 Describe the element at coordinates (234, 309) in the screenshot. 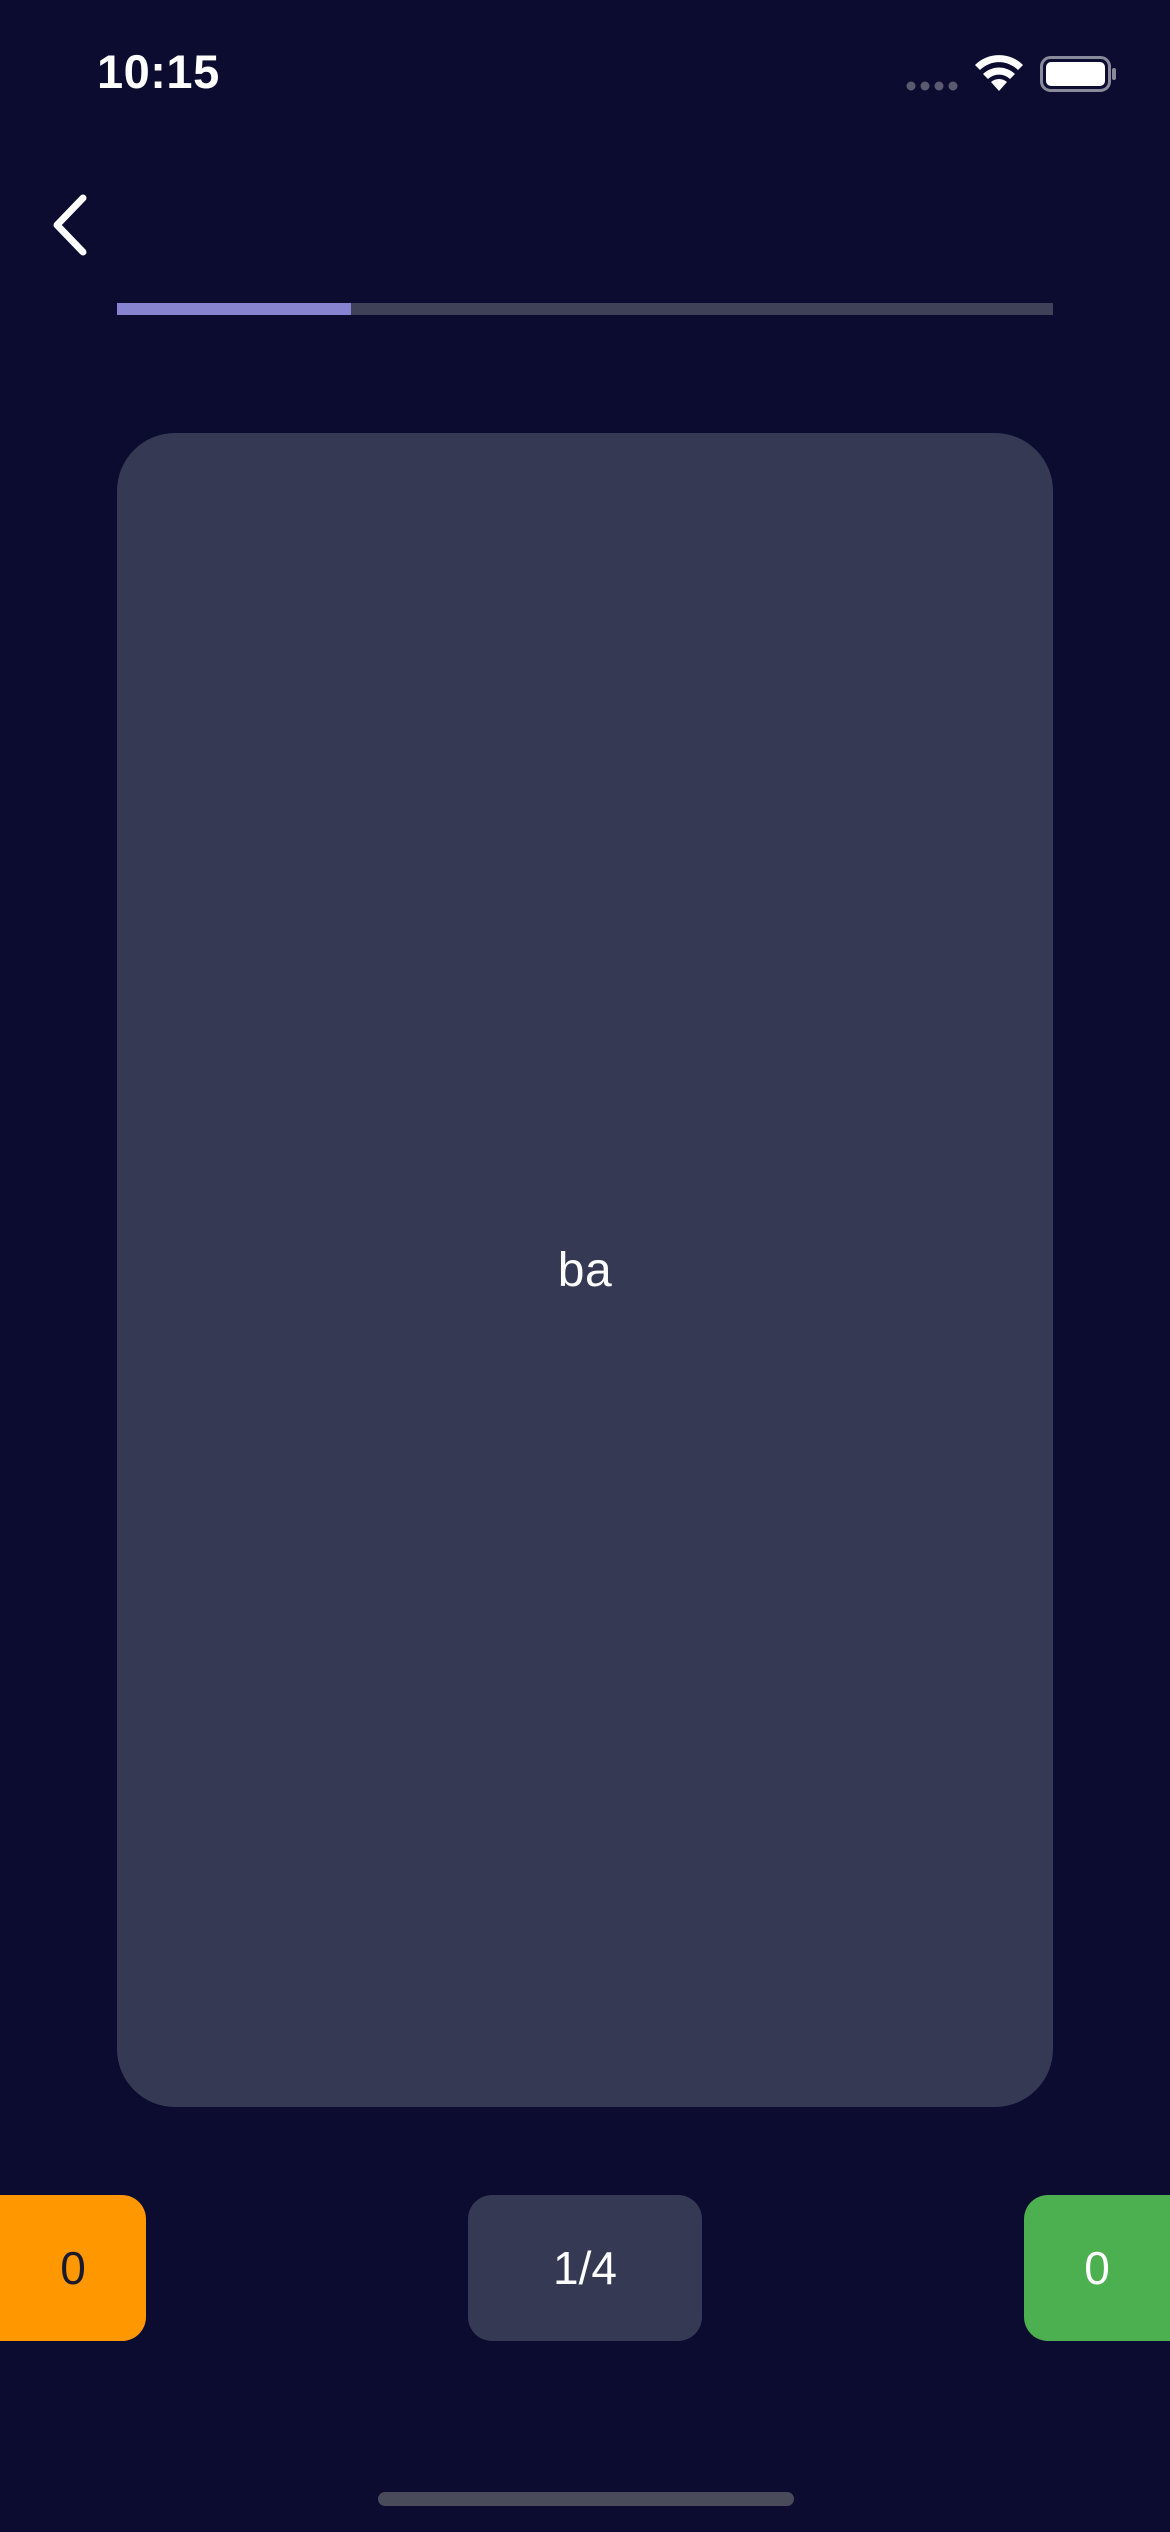

I see `progress-fill` at that location.